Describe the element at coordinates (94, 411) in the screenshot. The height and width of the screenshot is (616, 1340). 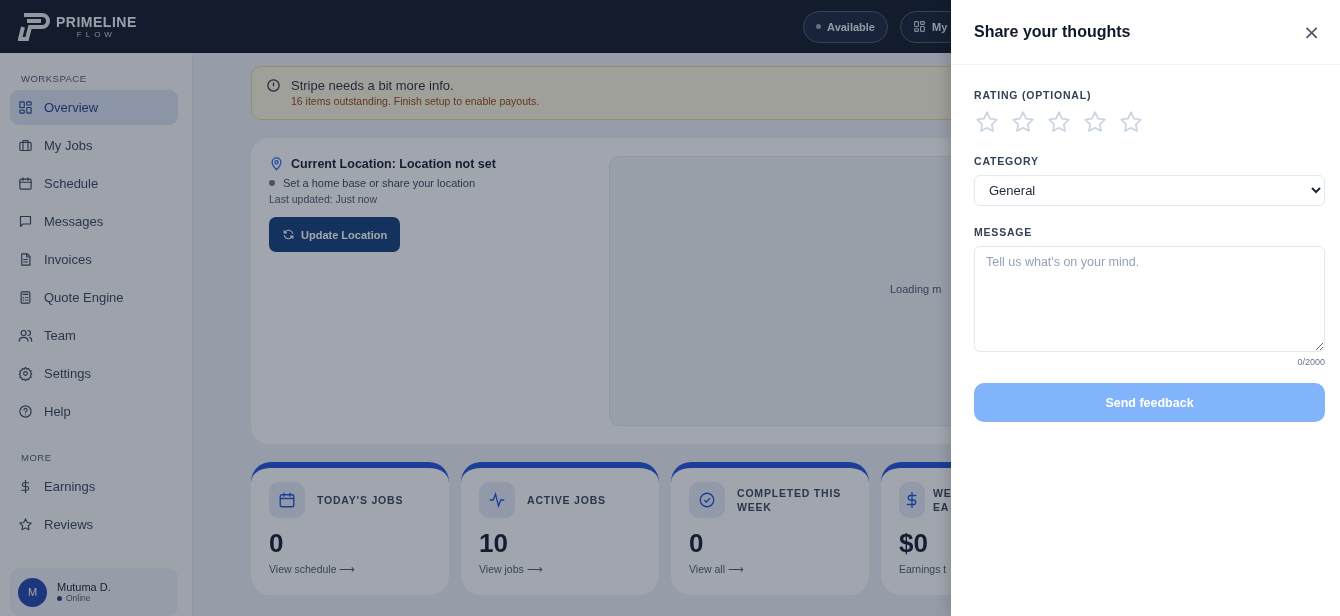
I see `nav-item: Help` at that location.